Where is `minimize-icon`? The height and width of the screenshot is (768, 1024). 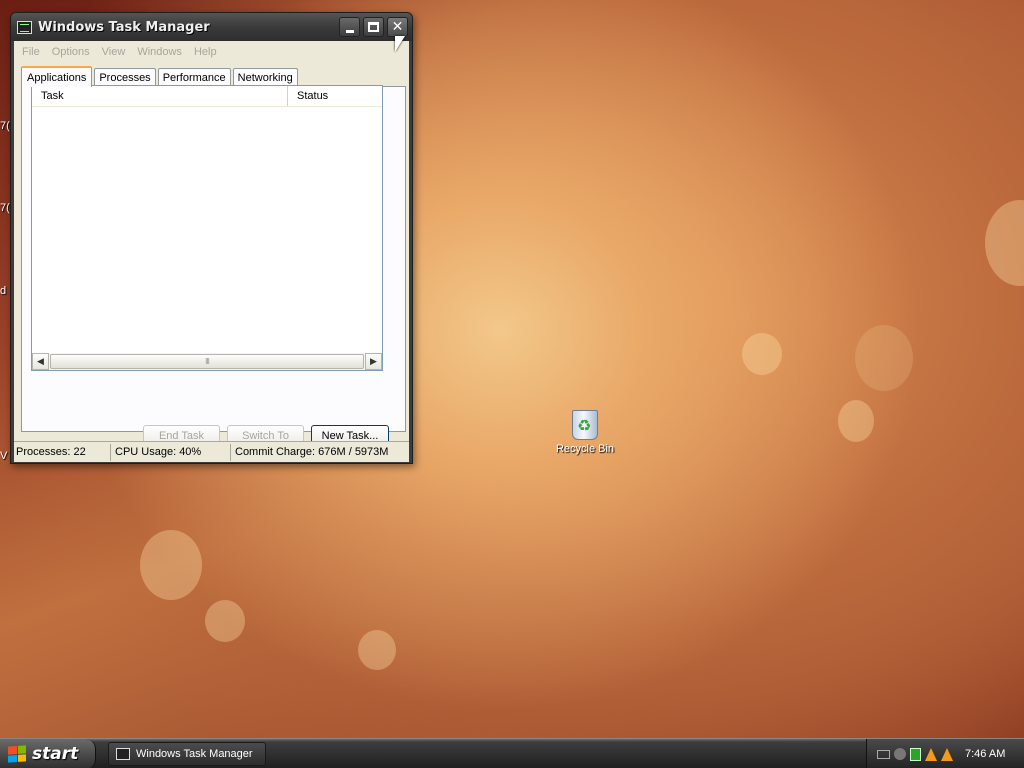 minimize-icon is located at coordinates (349, 31).